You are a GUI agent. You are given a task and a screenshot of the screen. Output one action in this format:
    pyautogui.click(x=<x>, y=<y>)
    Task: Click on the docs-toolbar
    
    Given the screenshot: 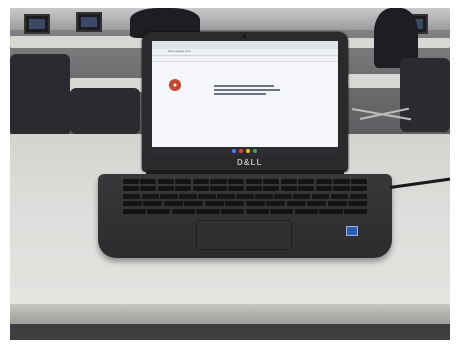 What is the action you would take?
    pyautogui.click(x=245, y=59)
    